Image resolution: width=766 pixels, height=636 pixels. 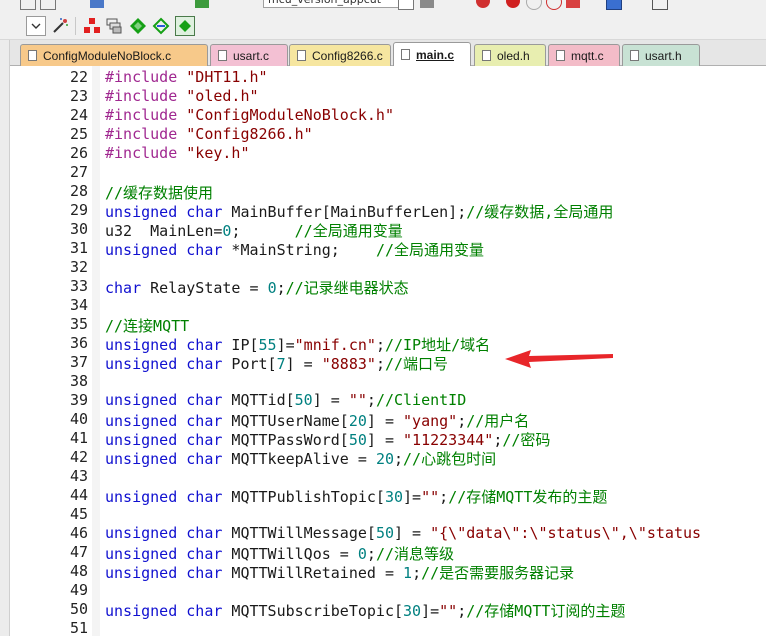 What do you see at coordinates (573, 4) in the screenshot?
I see `clear-breakpoints-icon` at bounding box center [573, 4].